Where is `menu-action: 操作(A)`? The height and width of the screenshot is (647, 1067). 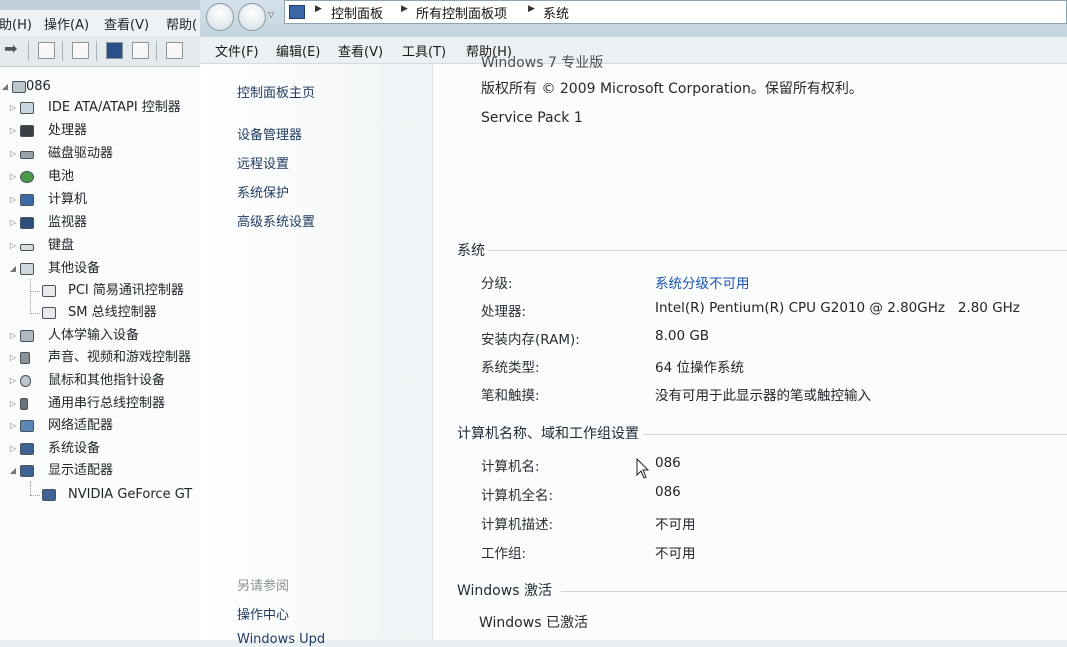 menu-action: 操作(A) is located at coordinates (66, 23).